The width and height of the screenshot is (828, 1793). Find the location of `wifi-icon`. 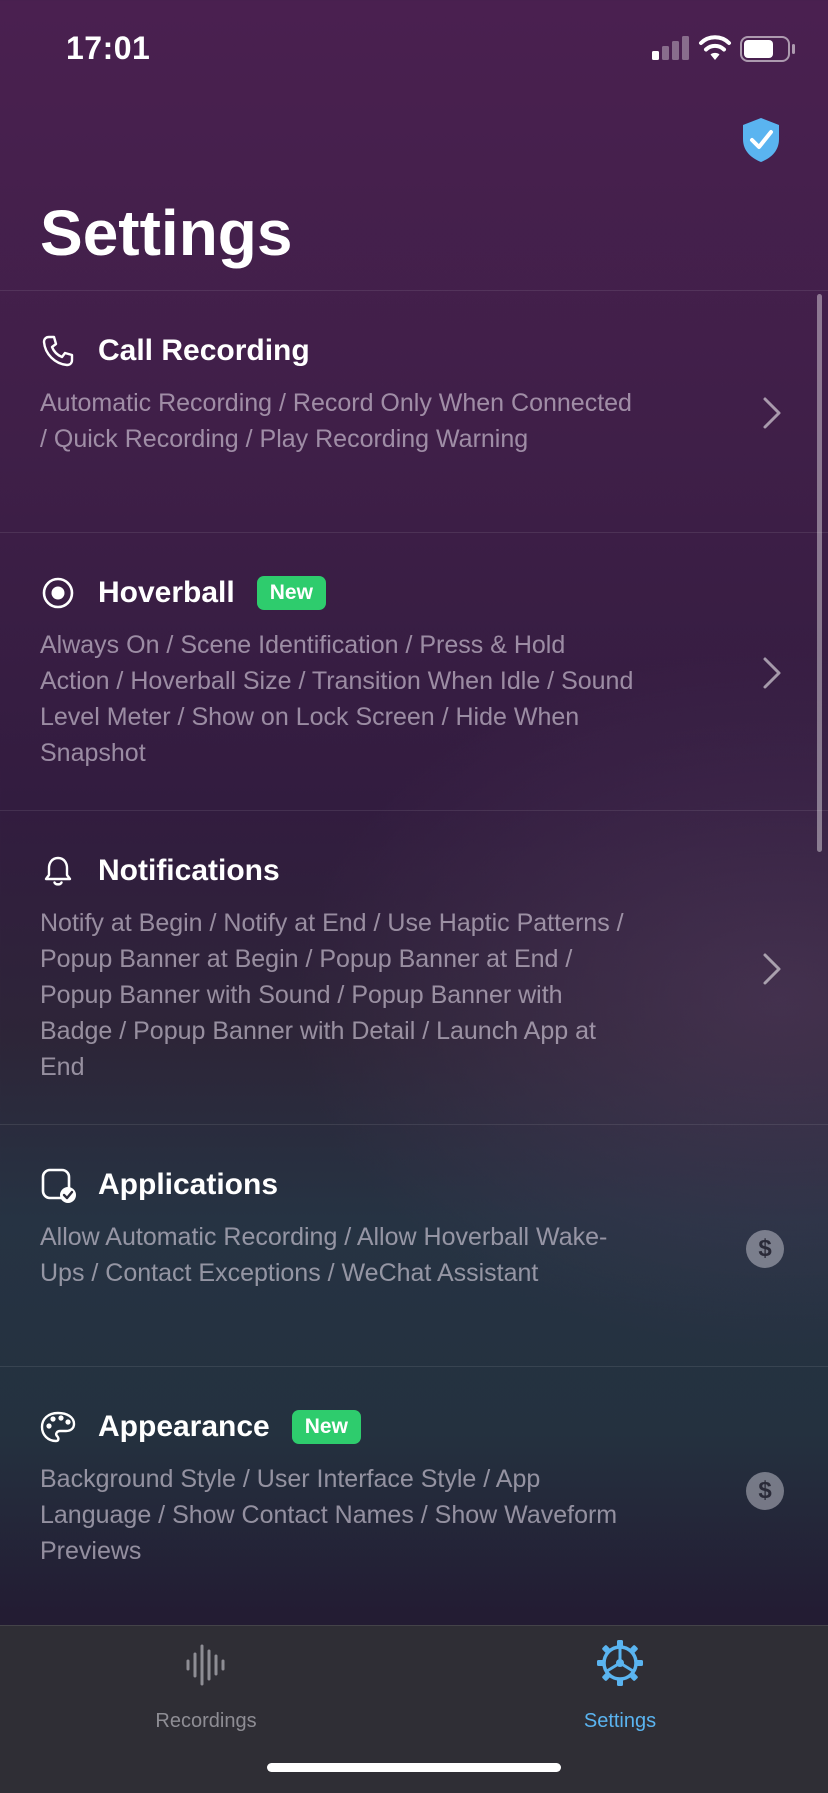

wifi-icon is located at coordinates (715, 47).